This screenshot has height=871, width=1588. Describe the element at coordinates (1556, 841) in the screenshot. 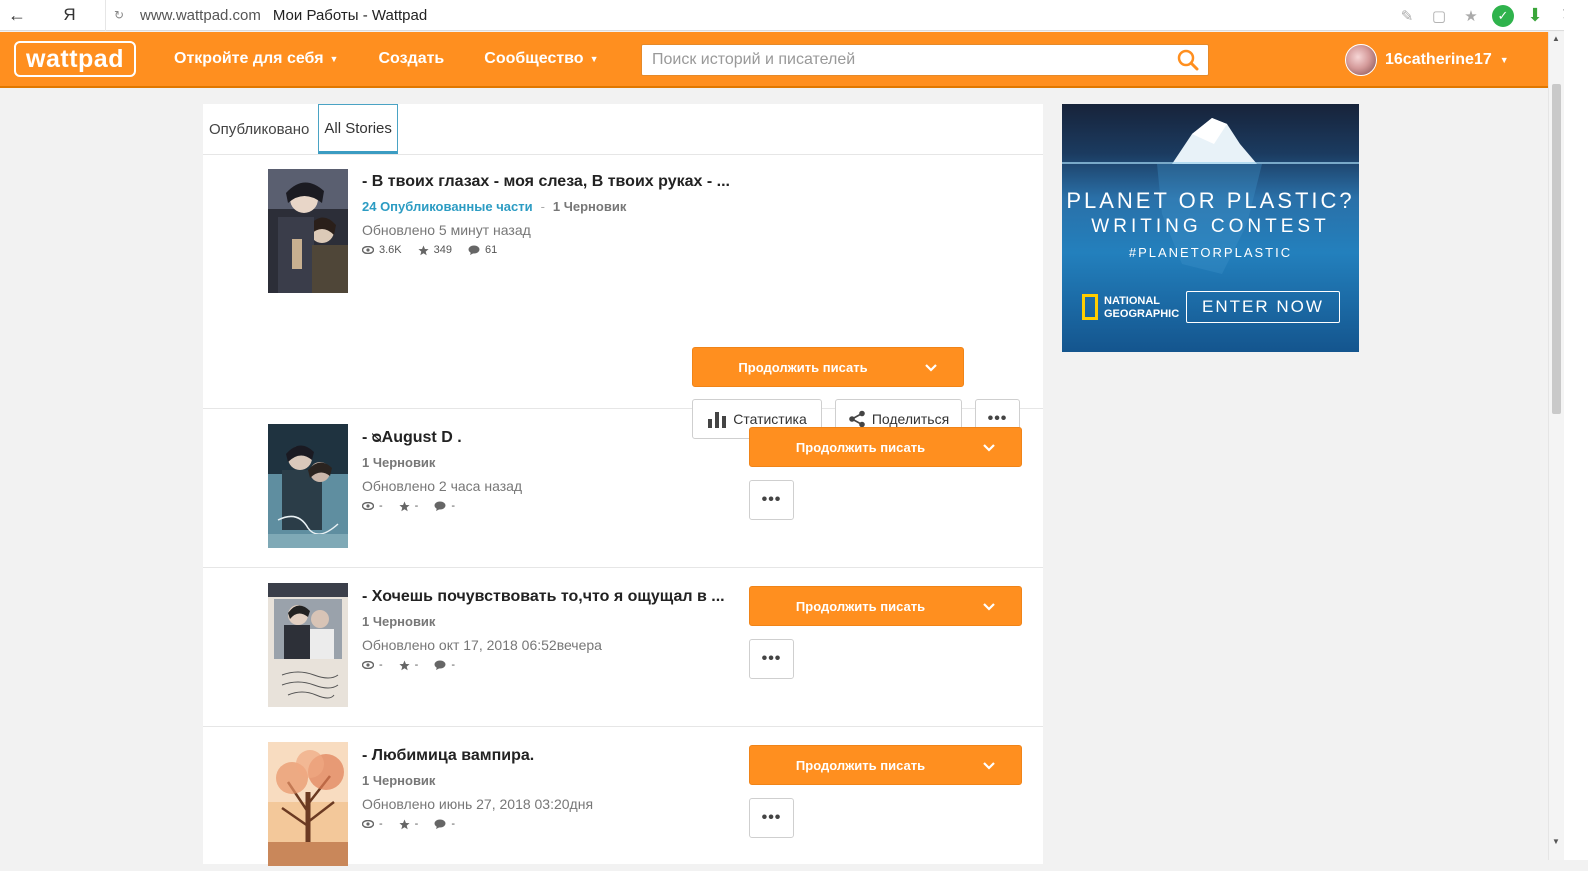

I see `scroll-down-arrow-icon: ▼` at that location.